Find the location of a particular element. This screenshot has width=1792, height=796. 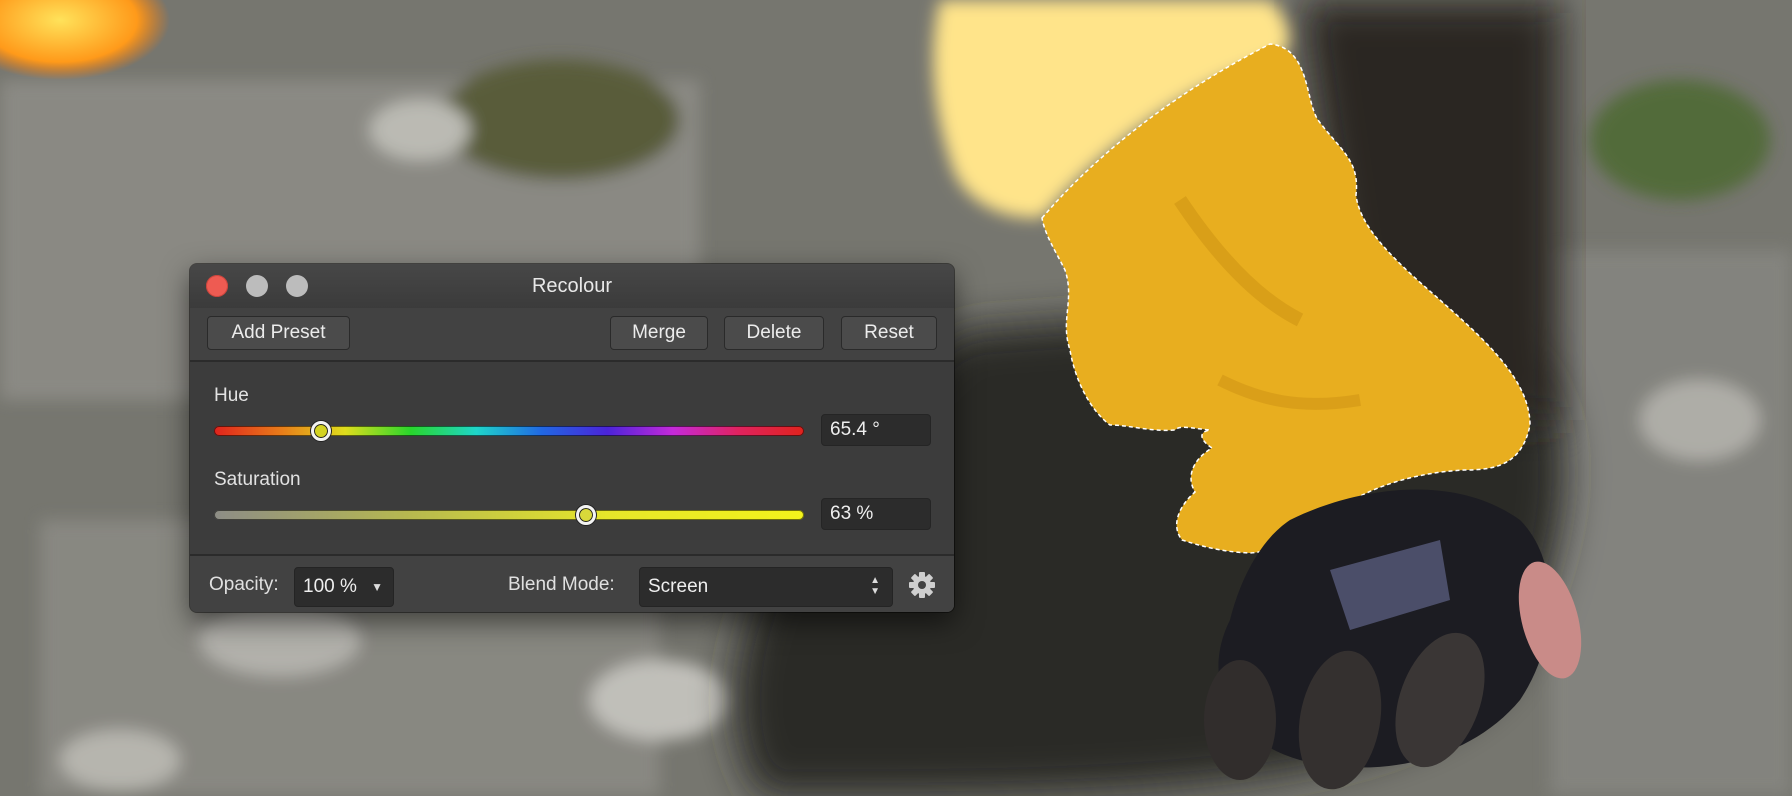

blend-mode-select: Screen ▲ ▼ is located at coordinates (766, 587).